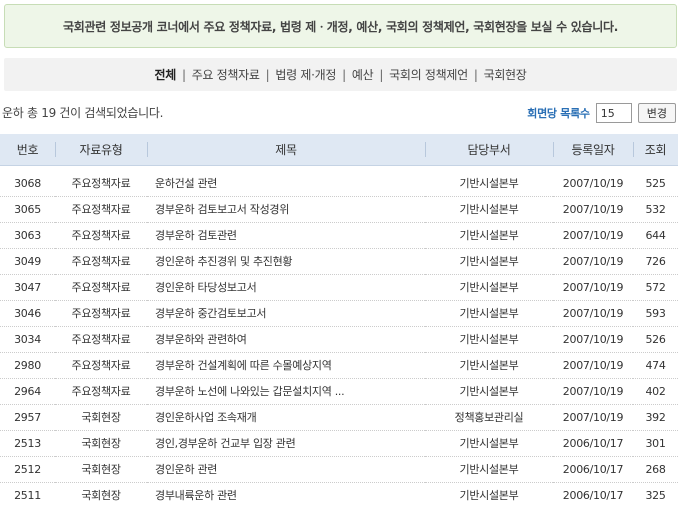  I want to click on table-row: 3068 주요정책자료 운하건설 관련 기반시설본부 2007/10/19 525, so click(339, 181).